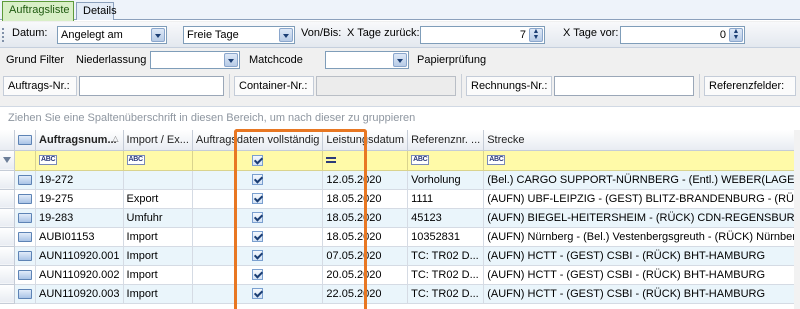 This screenshot has width=800, height=309. Describe the element at coordinates (158, 237) in the screenshot. I see `cell-import-export: Import` at that location.